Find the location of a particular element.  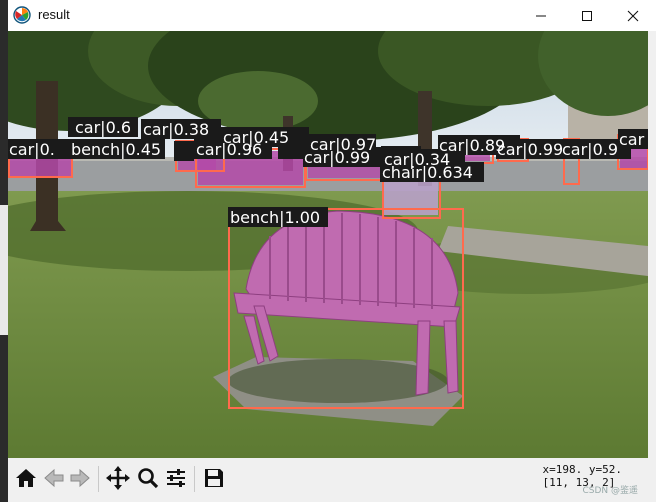

move-icon is located at coordinates (118, 478).